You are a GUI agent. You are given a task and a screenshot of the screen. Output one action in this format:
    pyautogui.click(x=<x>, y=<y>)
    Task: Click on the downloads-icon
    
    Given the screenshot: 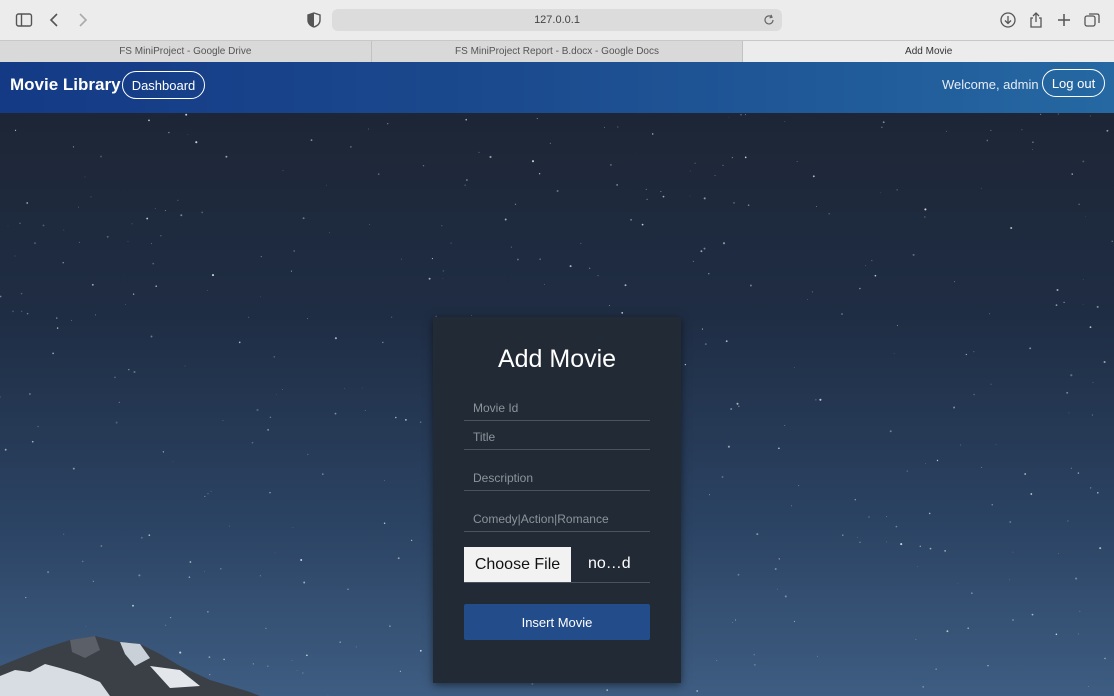 What is the action you would take?
    pyautogui.click(x=1008, y=20)
    